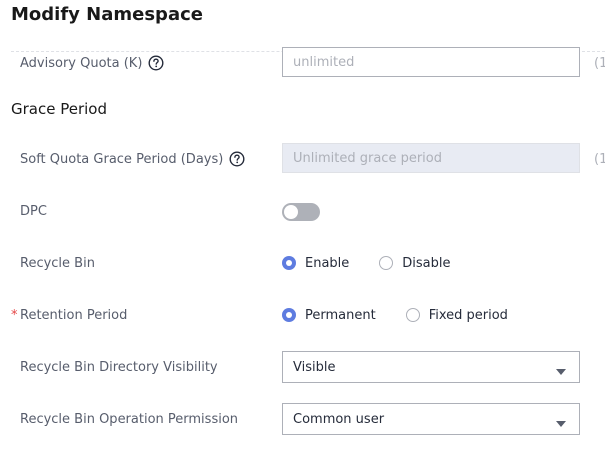  What do you see at coordinates (367, 158) in the screenshot?
I see `soft-quota-grace-placeholder: Unlimited grace period` at bounding box center [367, 158].